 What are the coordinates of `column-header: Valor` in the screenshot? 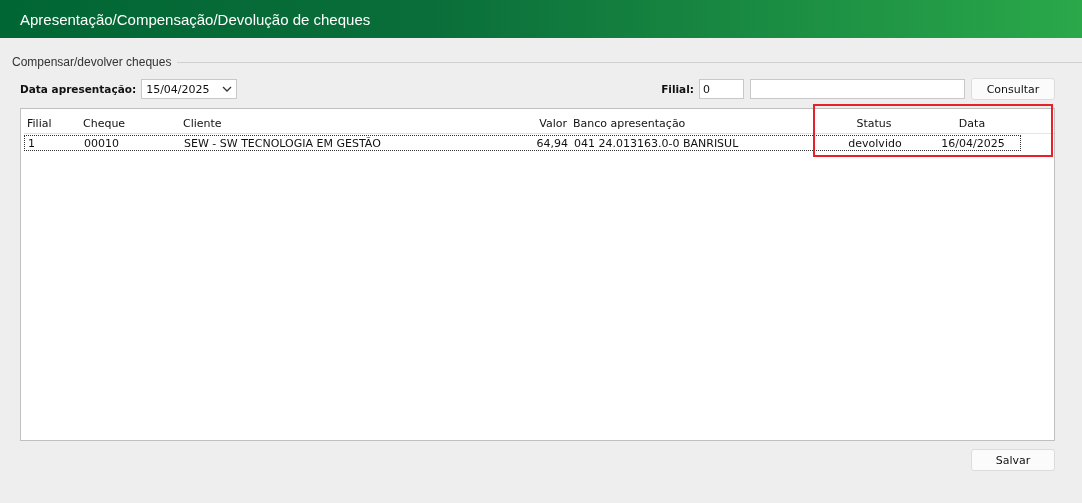 It's located at (540, 123).